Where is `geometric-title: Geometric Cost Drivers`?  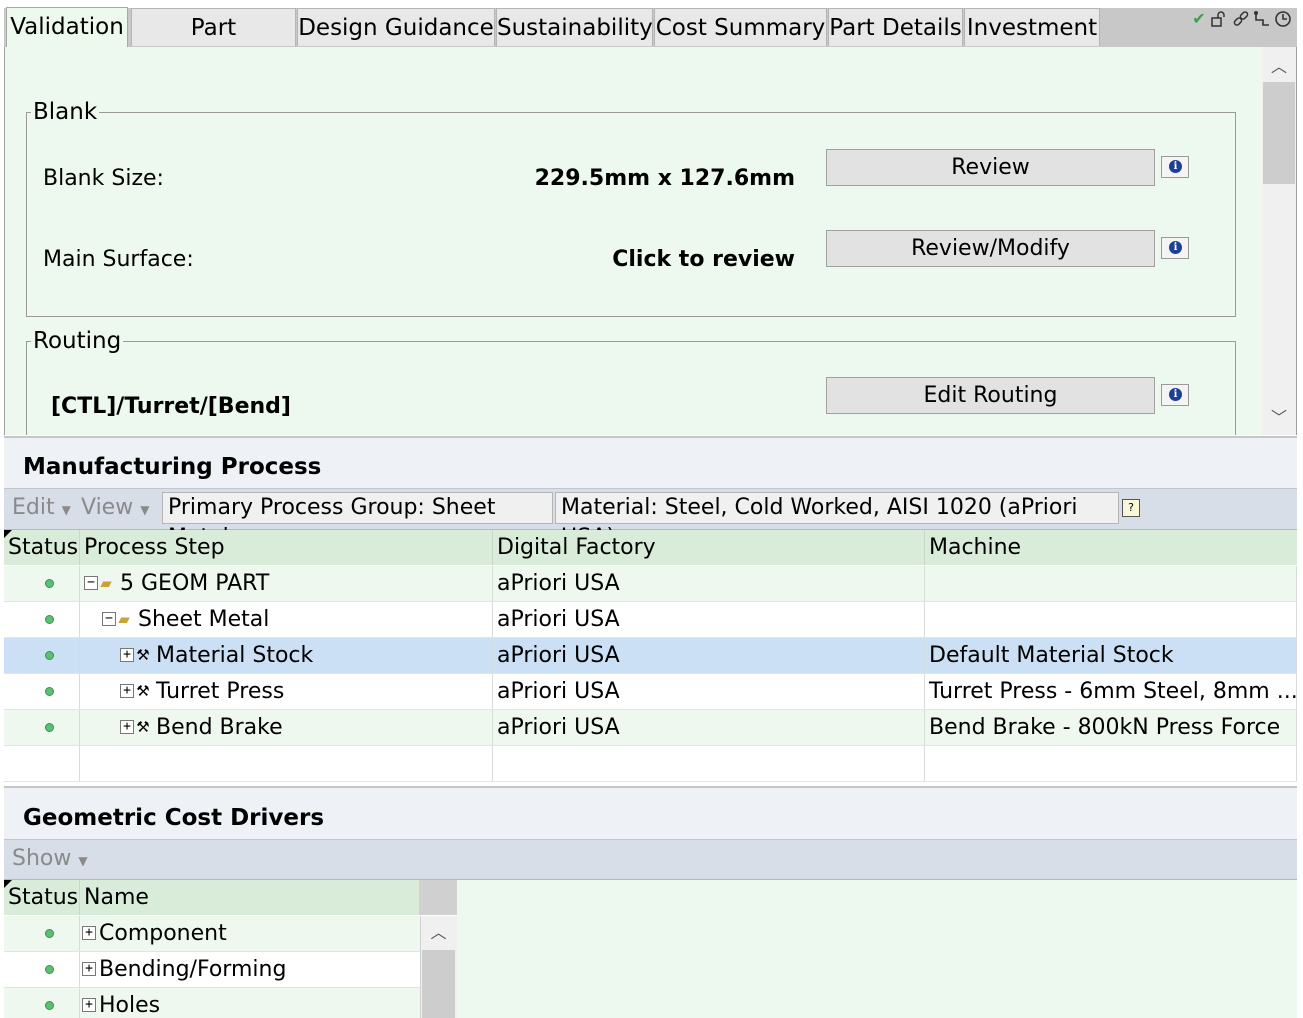 geometric-title: Geometric Cost Drivers is located at coordinates (174, 818).